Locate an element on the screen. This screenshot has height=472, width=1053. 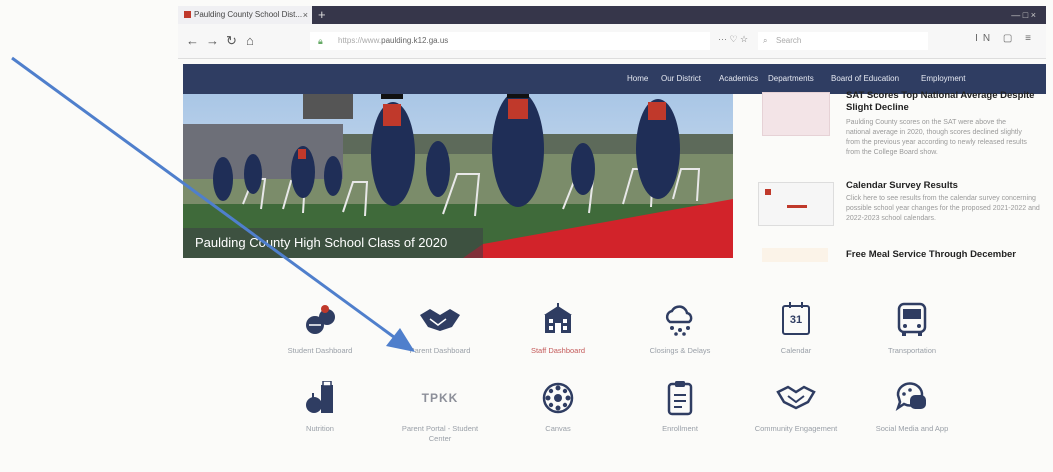
quick-link-label: Staff Dashboard is located at coordinates (558, 350).